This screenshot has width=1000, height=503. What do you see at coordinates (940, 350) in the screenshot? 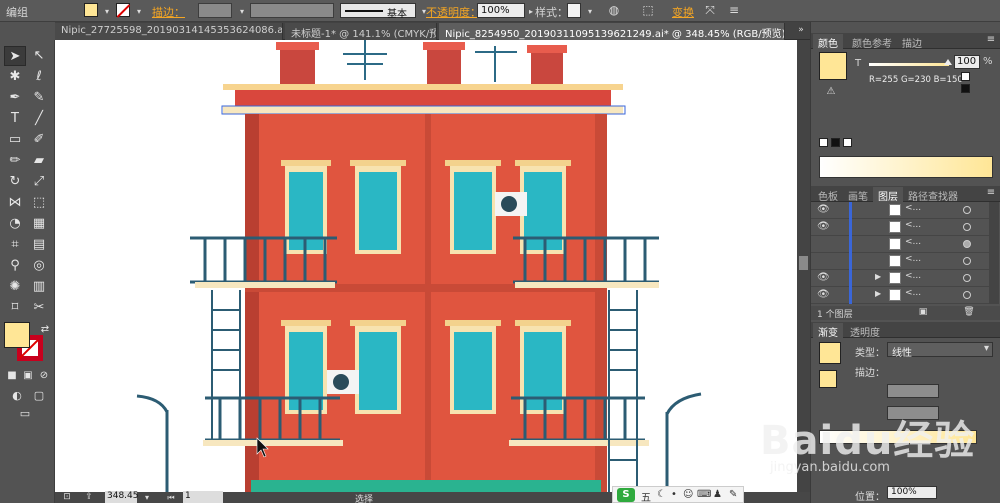
I see `gradient-type-select: 线性` at bounding box center [940, 350].